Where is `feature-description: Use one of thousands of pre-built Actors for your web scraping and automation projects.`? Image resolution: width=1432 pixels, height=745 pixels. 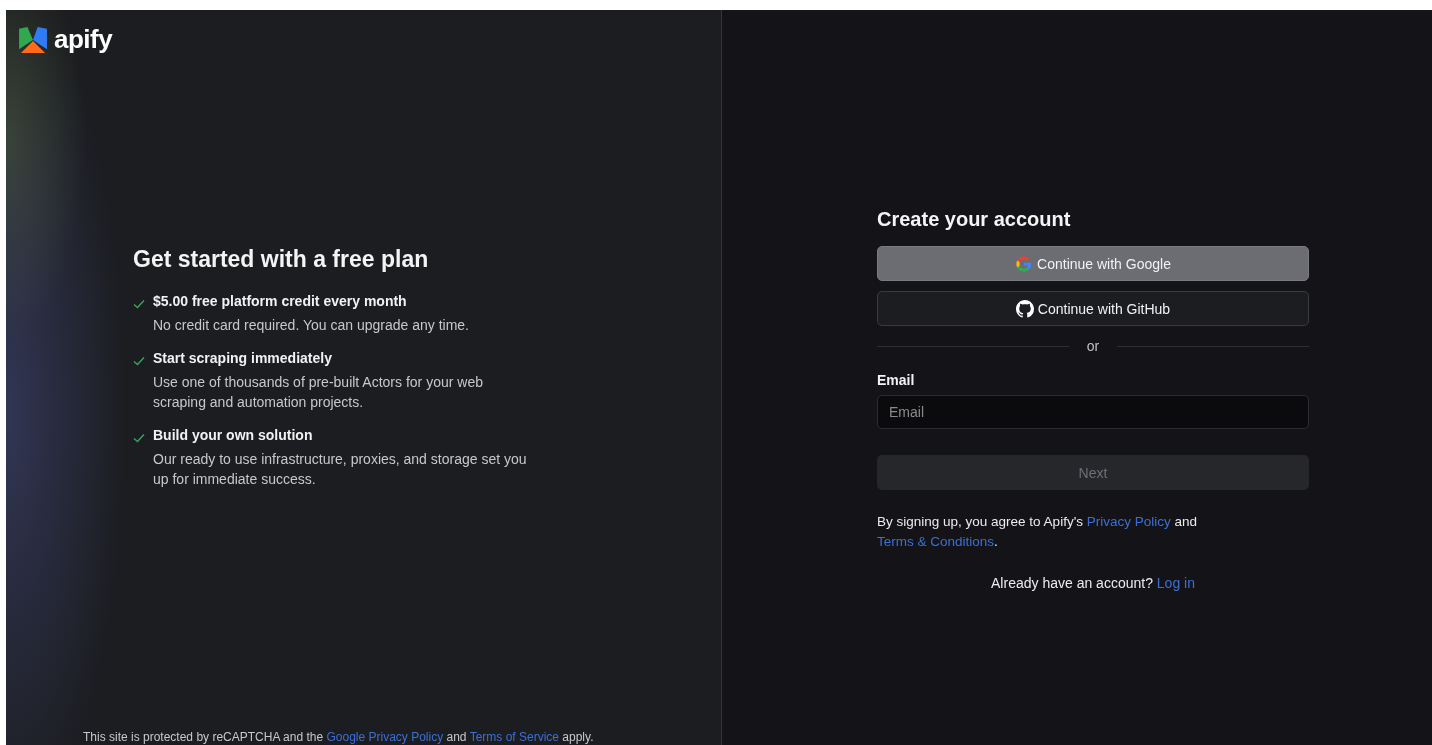 feature-description: Use one of thousands of pre-built Actors for your web scraping and automation projects. is located at coordinates (318, 392).